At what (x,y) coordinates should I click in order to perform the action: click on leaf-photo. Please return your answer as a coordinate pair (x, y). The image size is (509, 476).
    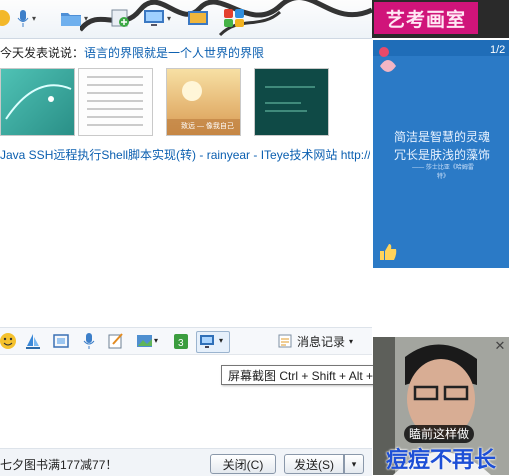
    Looking at the image, I should click on (38, 102).